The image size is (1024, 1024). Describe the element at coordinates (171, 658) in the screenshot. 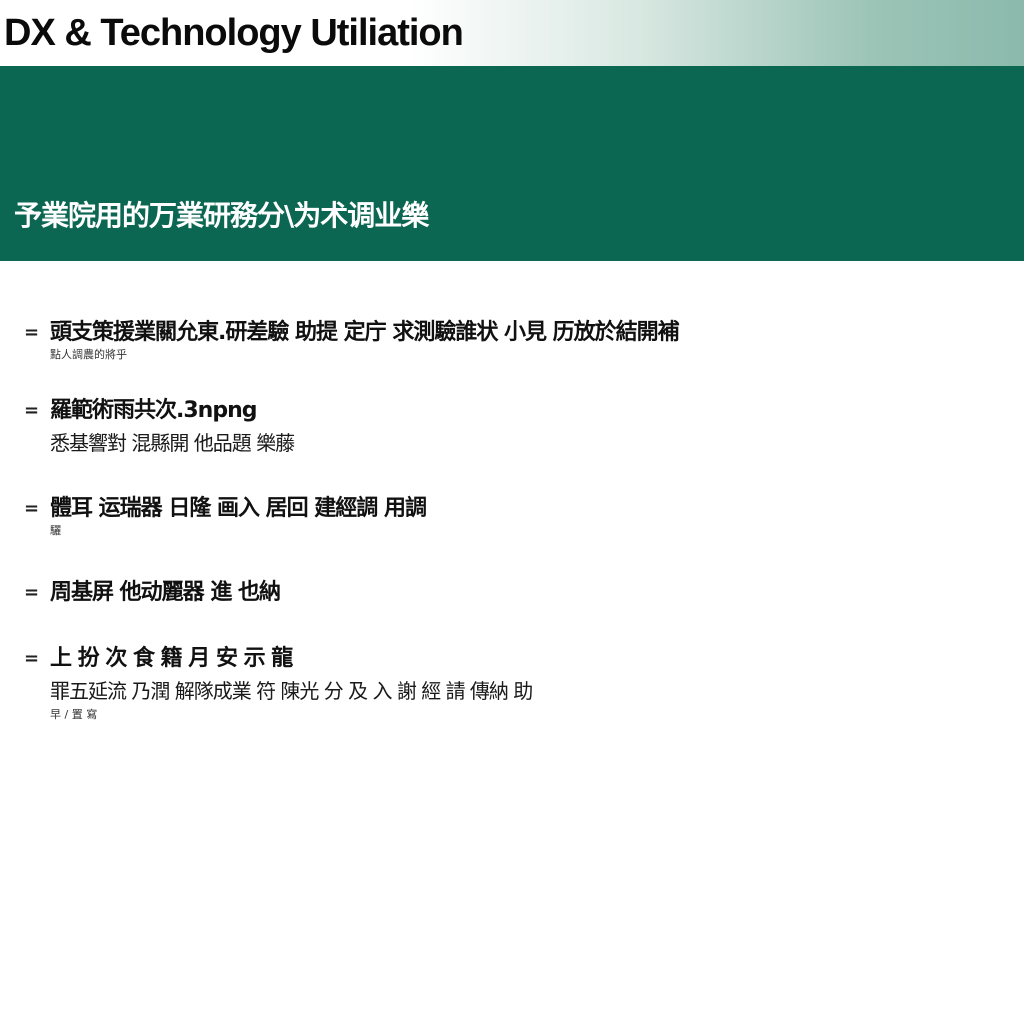

I see `bullet-text: 上 扮 次 食 籍 月 安 示 龍` at that location.